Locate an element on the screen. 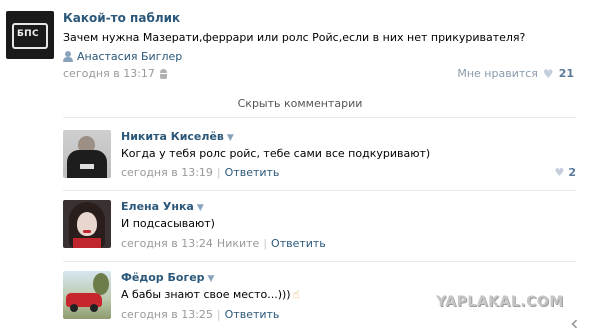 The image size is (600, 332). post-author-link: Анастасия Биглер is located at coordinates (122, 56).